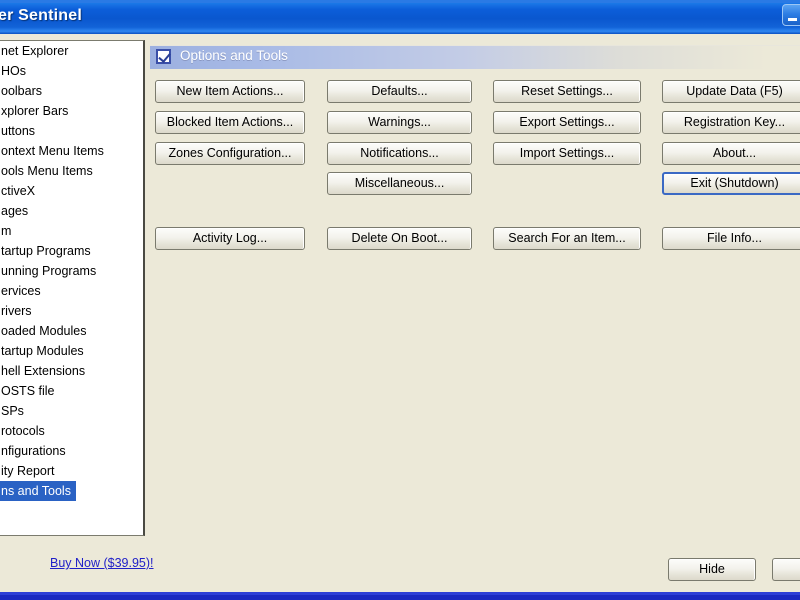 This screenshot has height=600, width=800. Describe the element at coordinates (71, 231) in the screenshot. I see `sidebar-item: m` at that location.